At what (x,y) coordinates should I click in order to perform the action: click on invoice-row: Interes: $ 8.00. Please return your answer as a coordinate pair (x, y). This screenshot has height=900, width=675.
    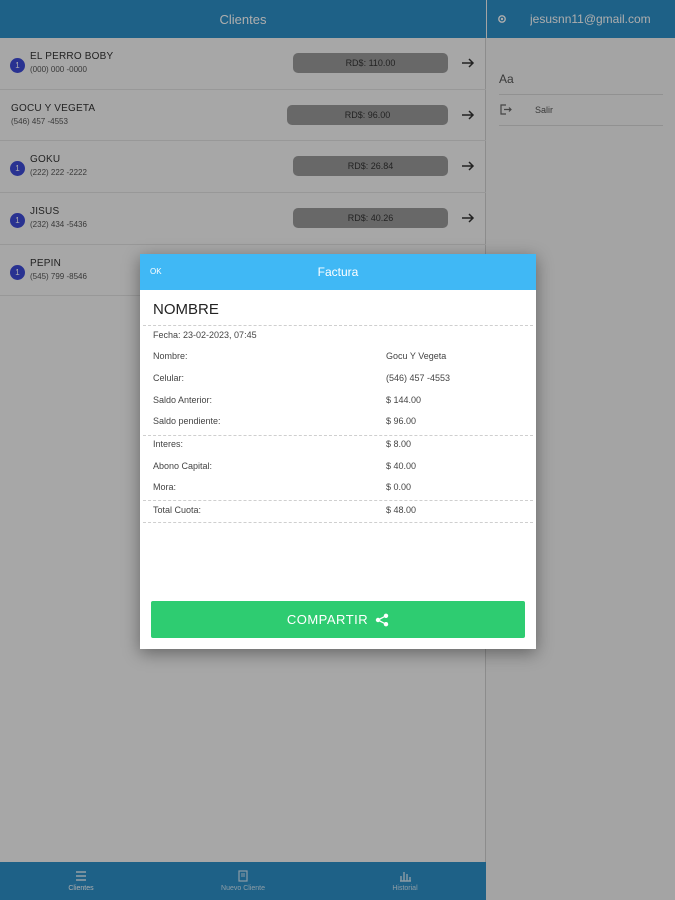
    Looking at the image, I should click on (338, 446).